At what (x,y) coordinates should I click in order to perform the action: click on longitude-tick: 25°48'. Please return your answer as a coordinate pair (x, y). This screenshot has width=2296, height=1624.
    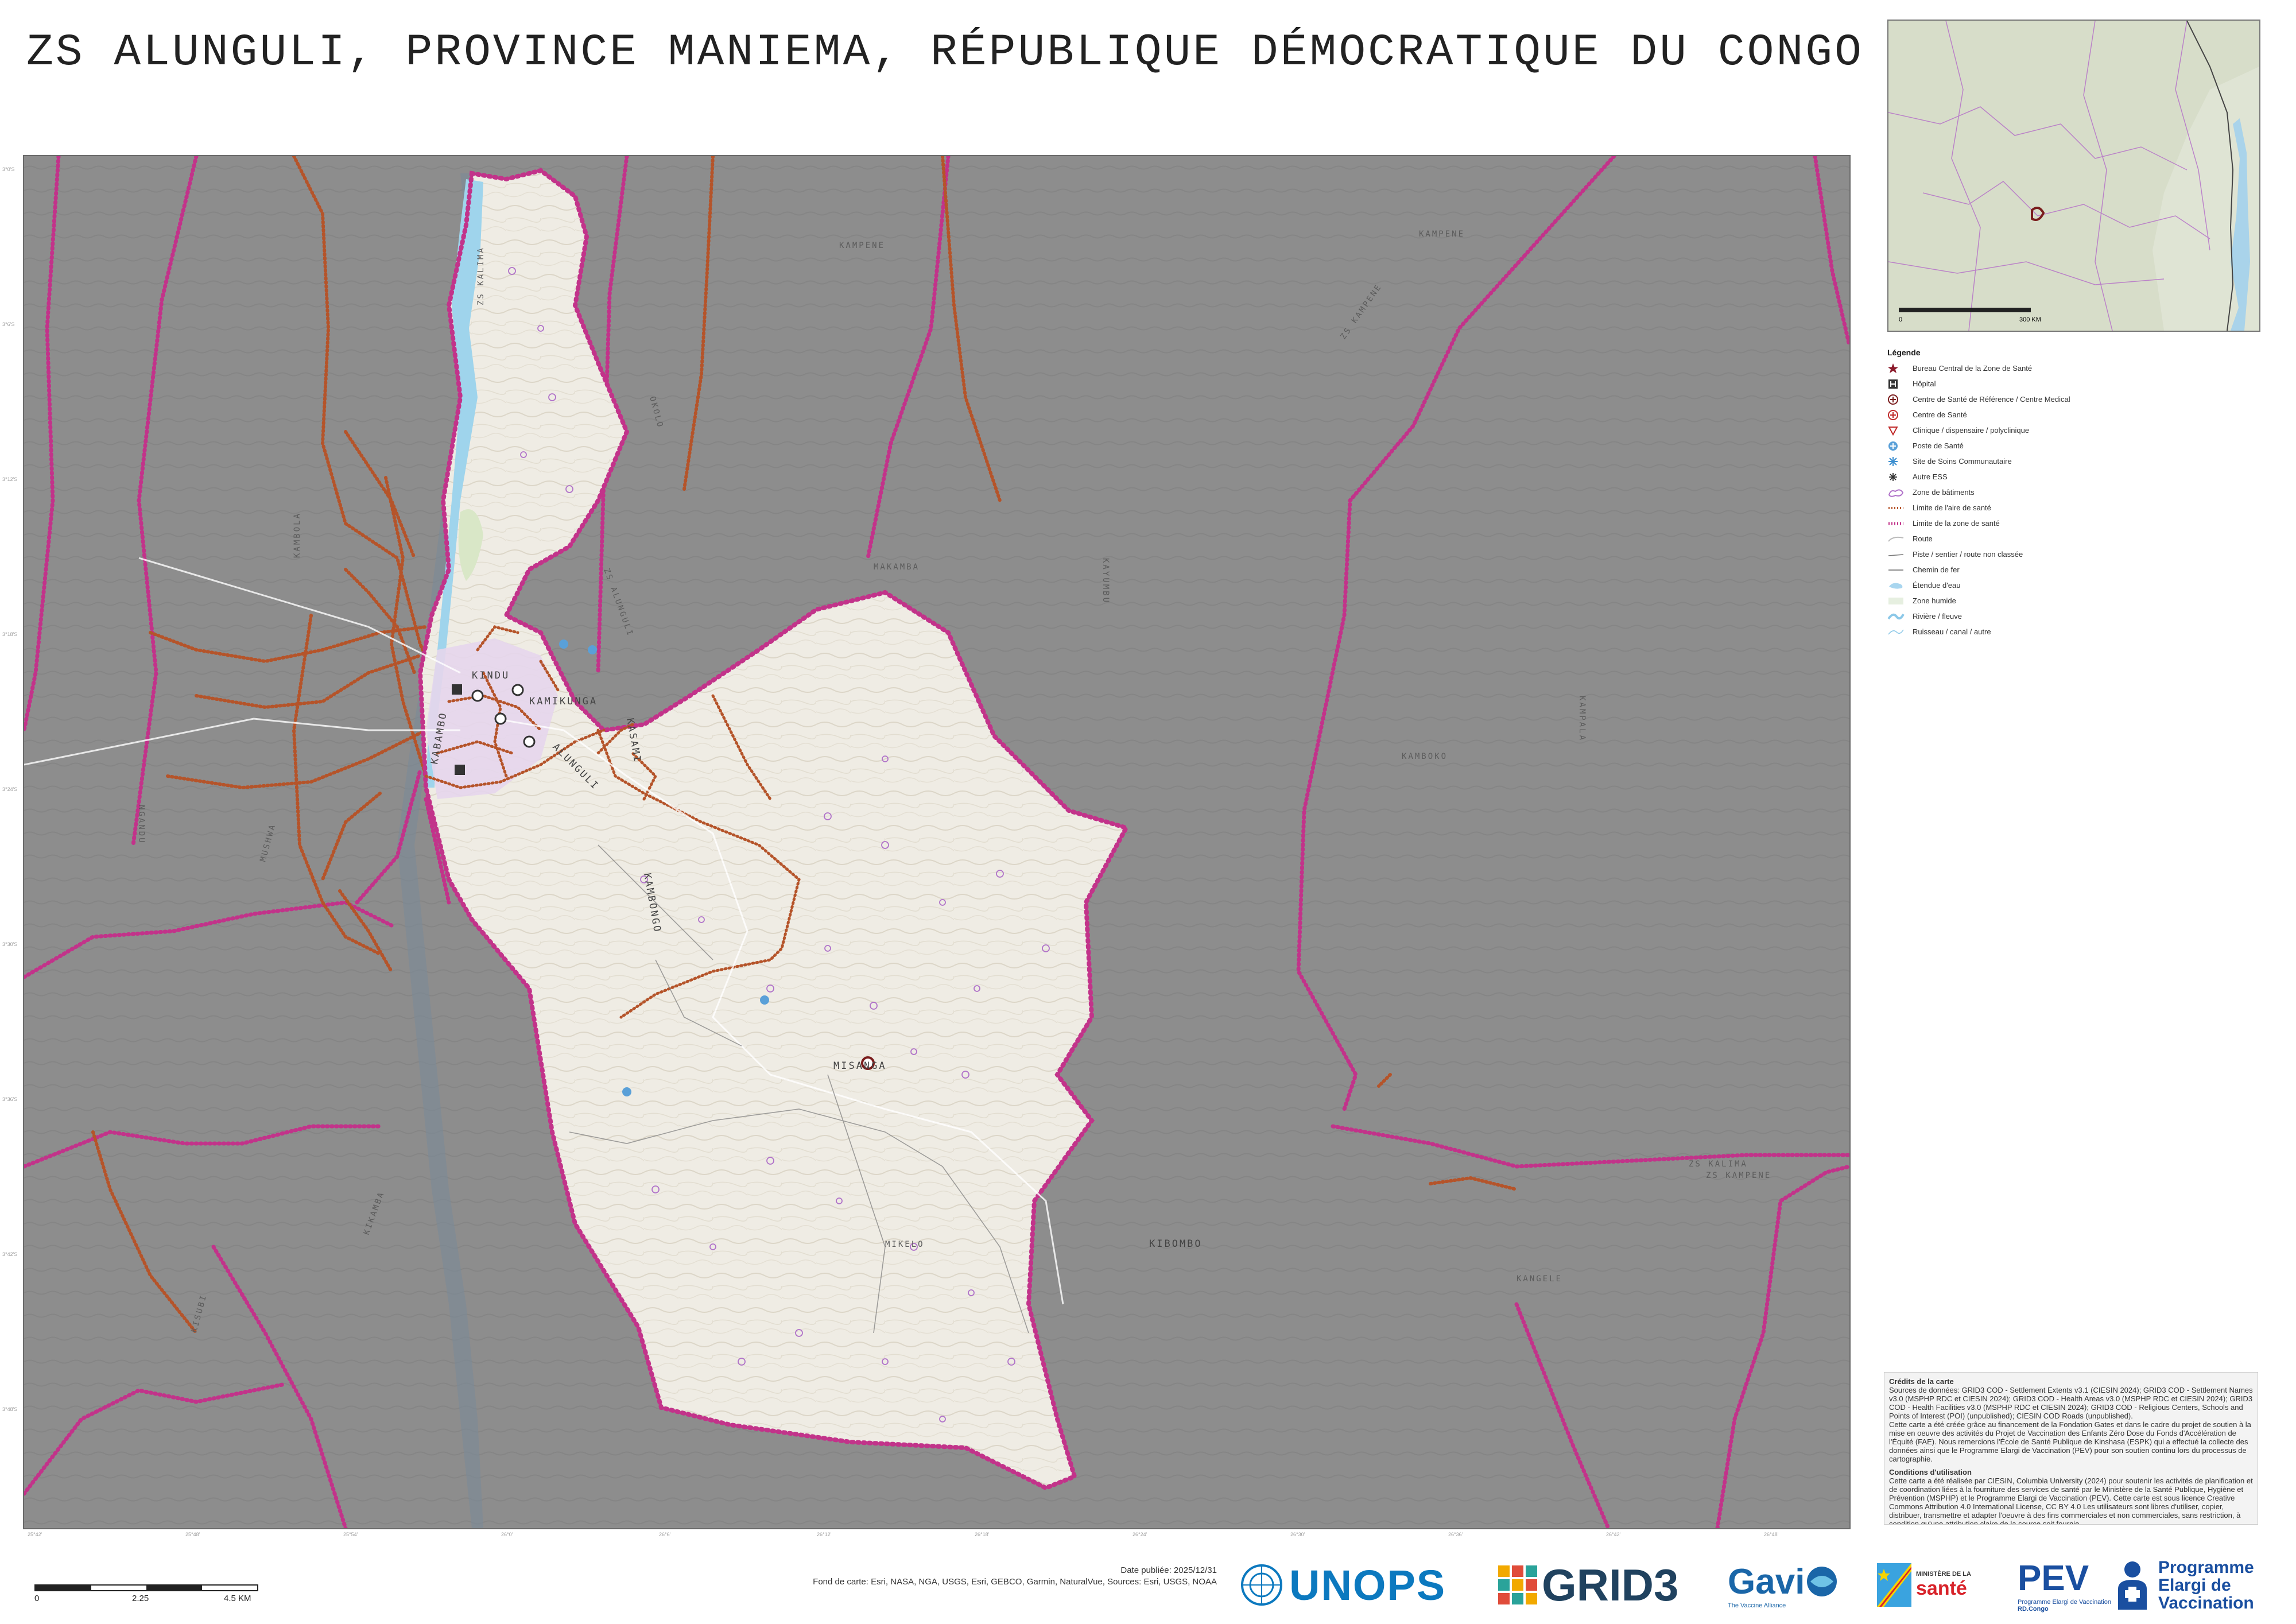
    Looking at the image, I should click on (192, 1534).